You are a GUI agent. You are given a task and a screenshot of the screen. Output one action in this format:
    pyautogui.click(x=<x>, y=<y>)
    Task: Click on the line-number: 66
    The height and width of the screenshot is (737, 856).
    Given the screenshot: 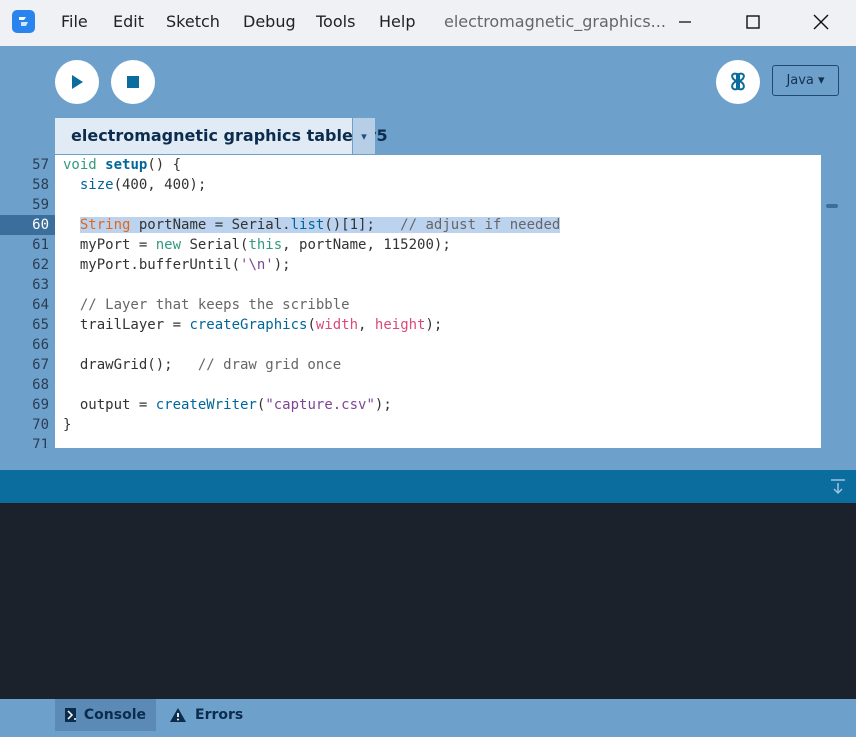 What is the action you would take?
    pyautogui.click(x=40, y=345)
    